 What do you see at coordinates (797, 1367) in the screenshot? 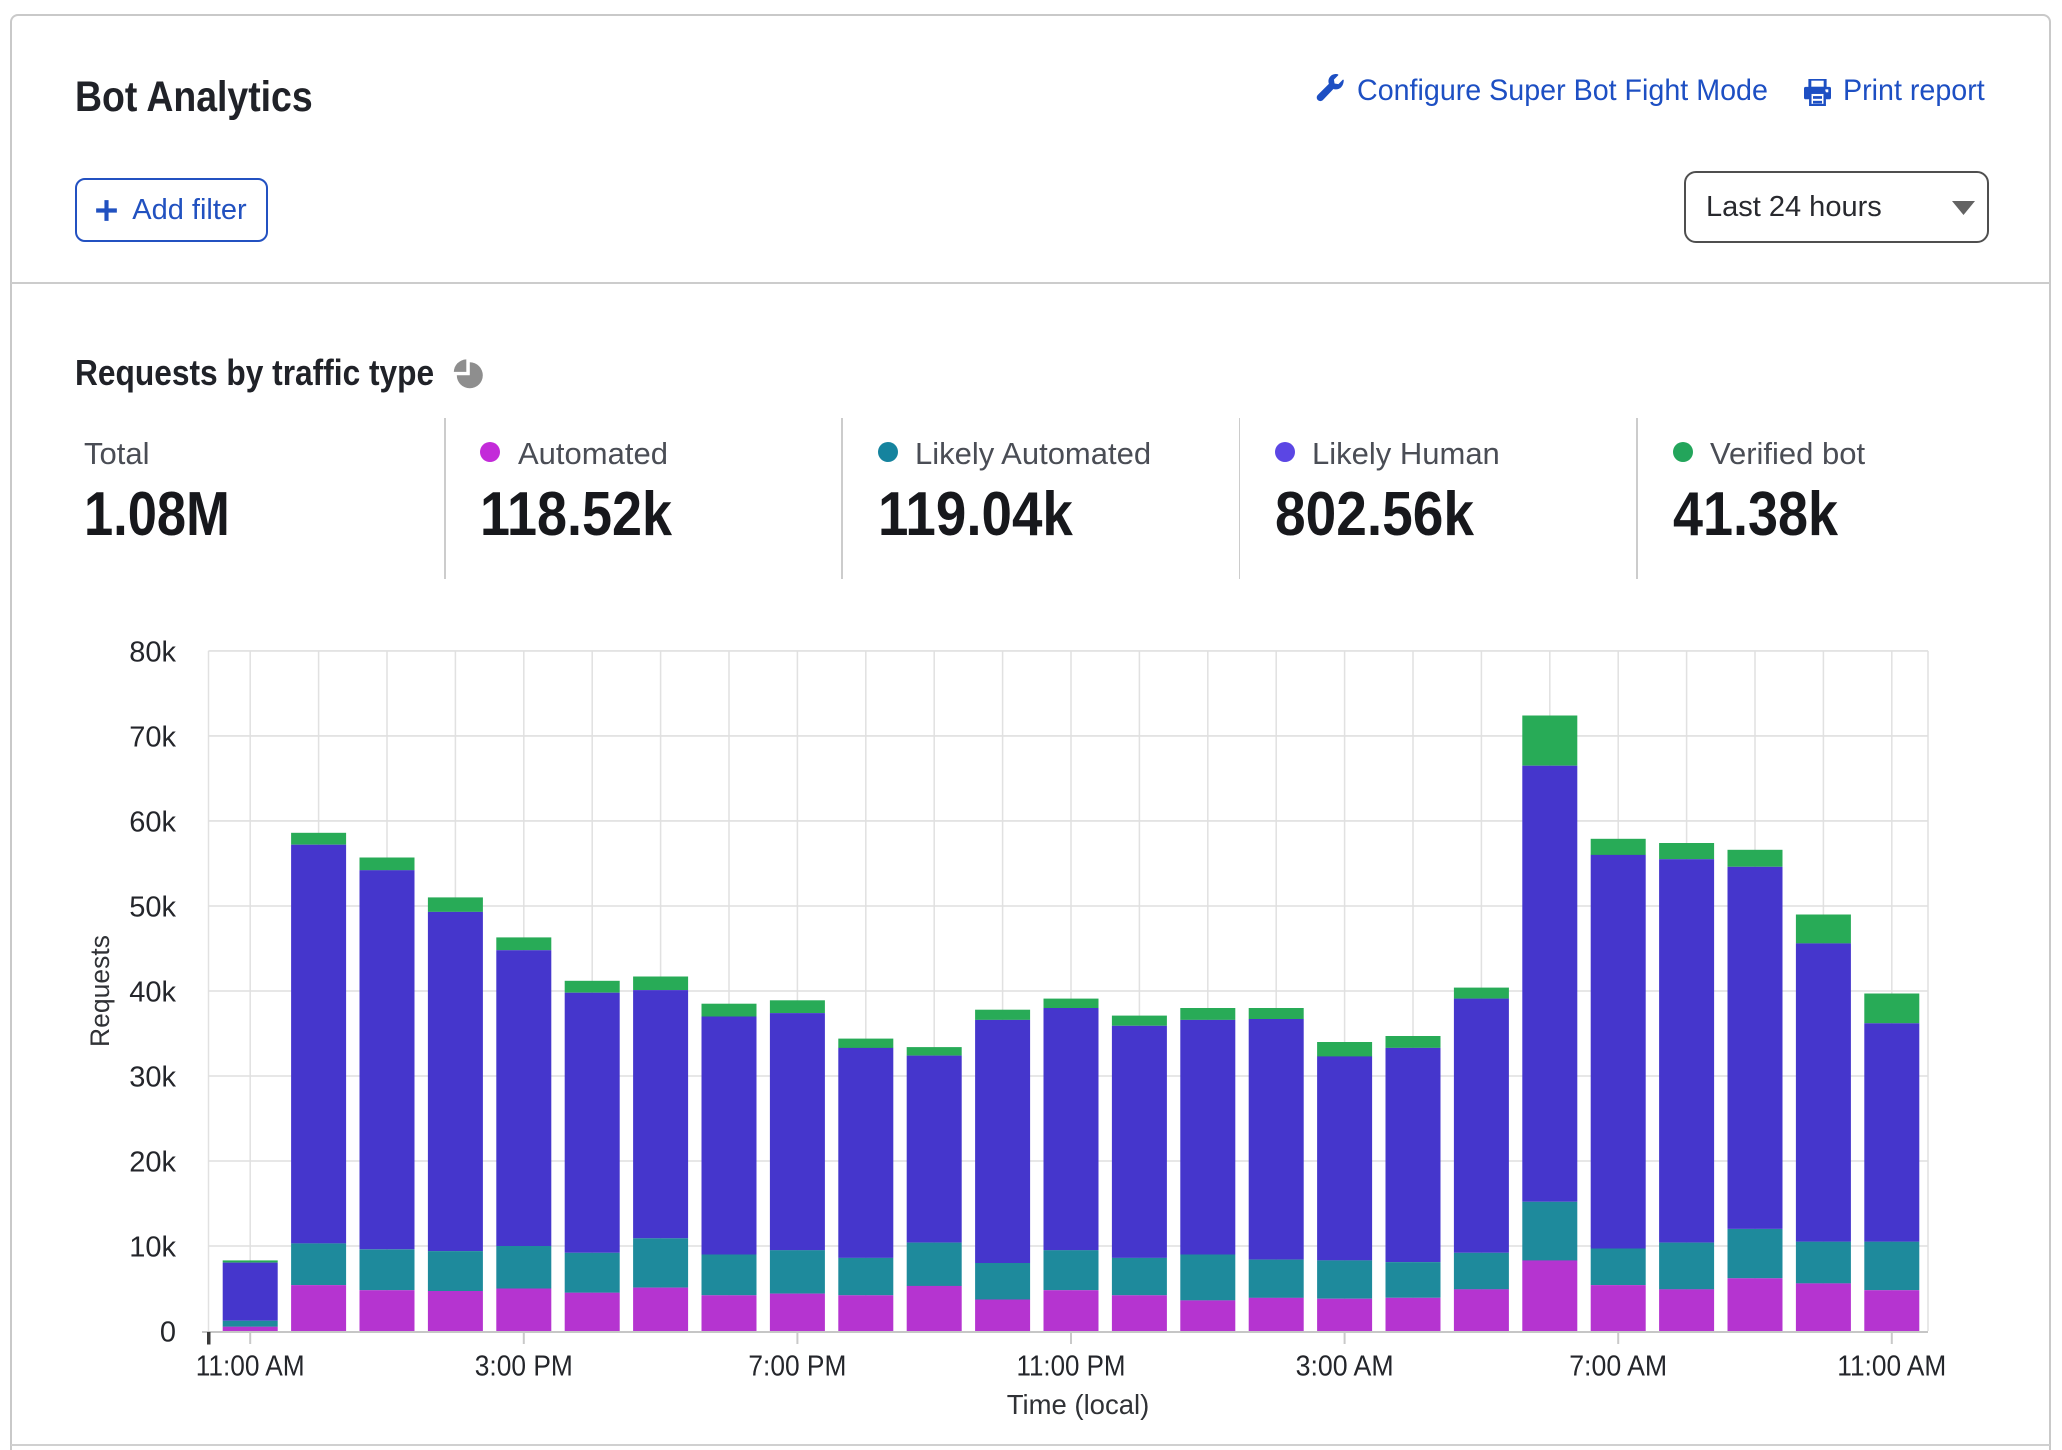
I see `svg-text: 7:00 PM` at bounding box center [797, 1367].